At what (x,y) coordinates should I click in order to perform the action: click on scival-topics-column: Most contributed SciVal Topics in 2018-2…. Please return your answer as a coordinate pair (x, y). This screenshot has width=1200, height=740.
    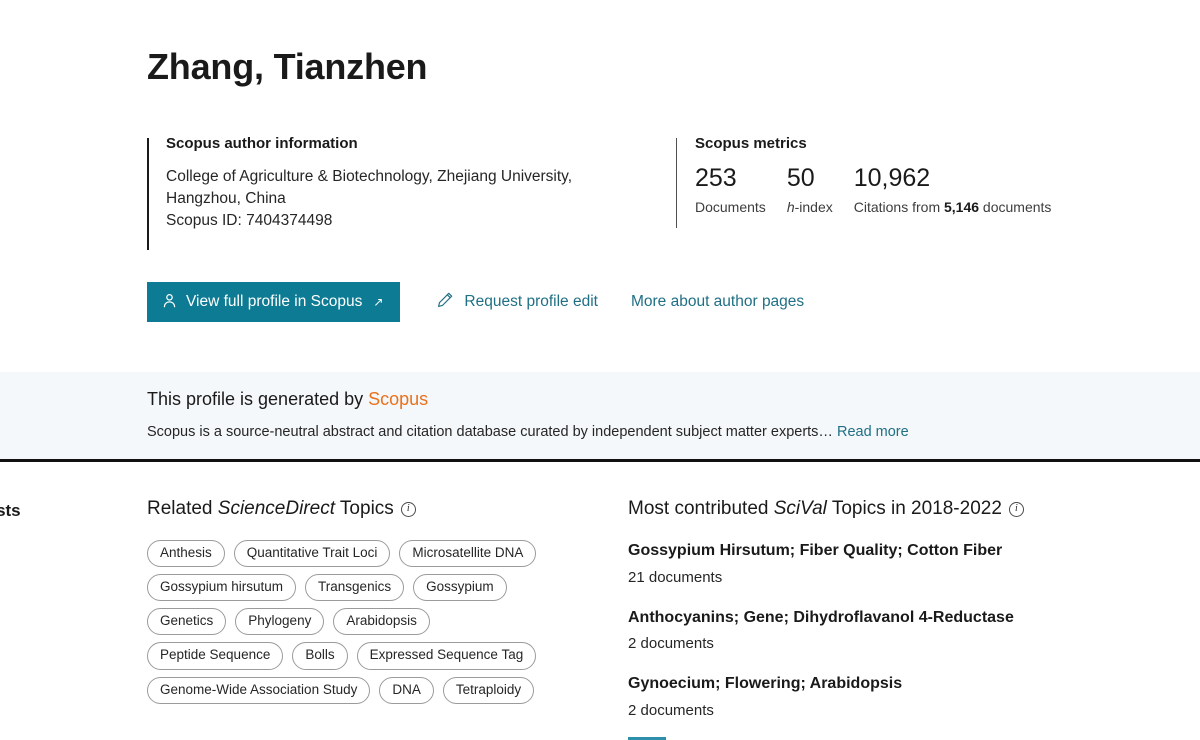
    Looking at the image, I should click on (858, 619).